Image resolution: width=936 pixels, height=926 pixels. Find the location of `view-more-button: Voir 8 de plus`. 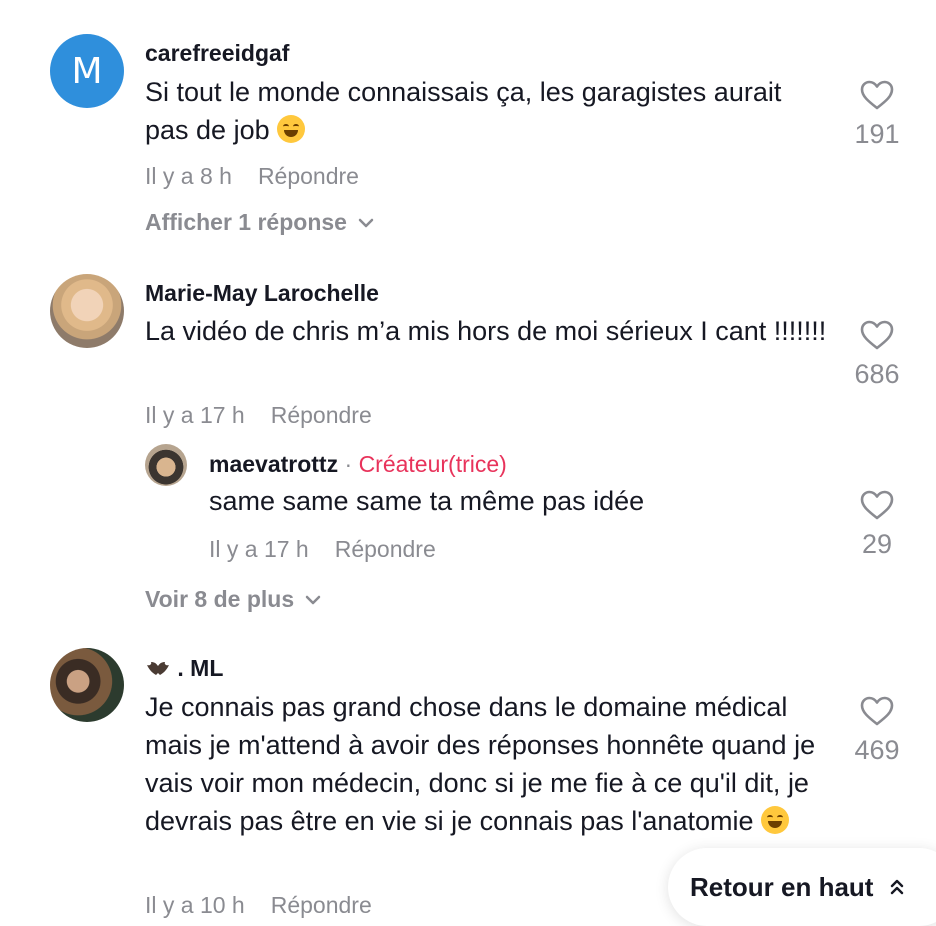

view-more-button: Voir 8 de plus is located at coordinates (233, 599).